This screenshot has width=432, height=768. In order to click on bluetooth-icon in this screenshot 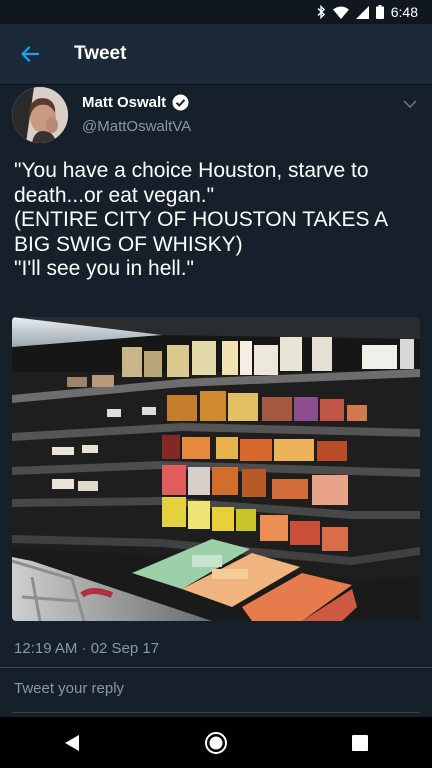, I will do `click(321, 12)`.